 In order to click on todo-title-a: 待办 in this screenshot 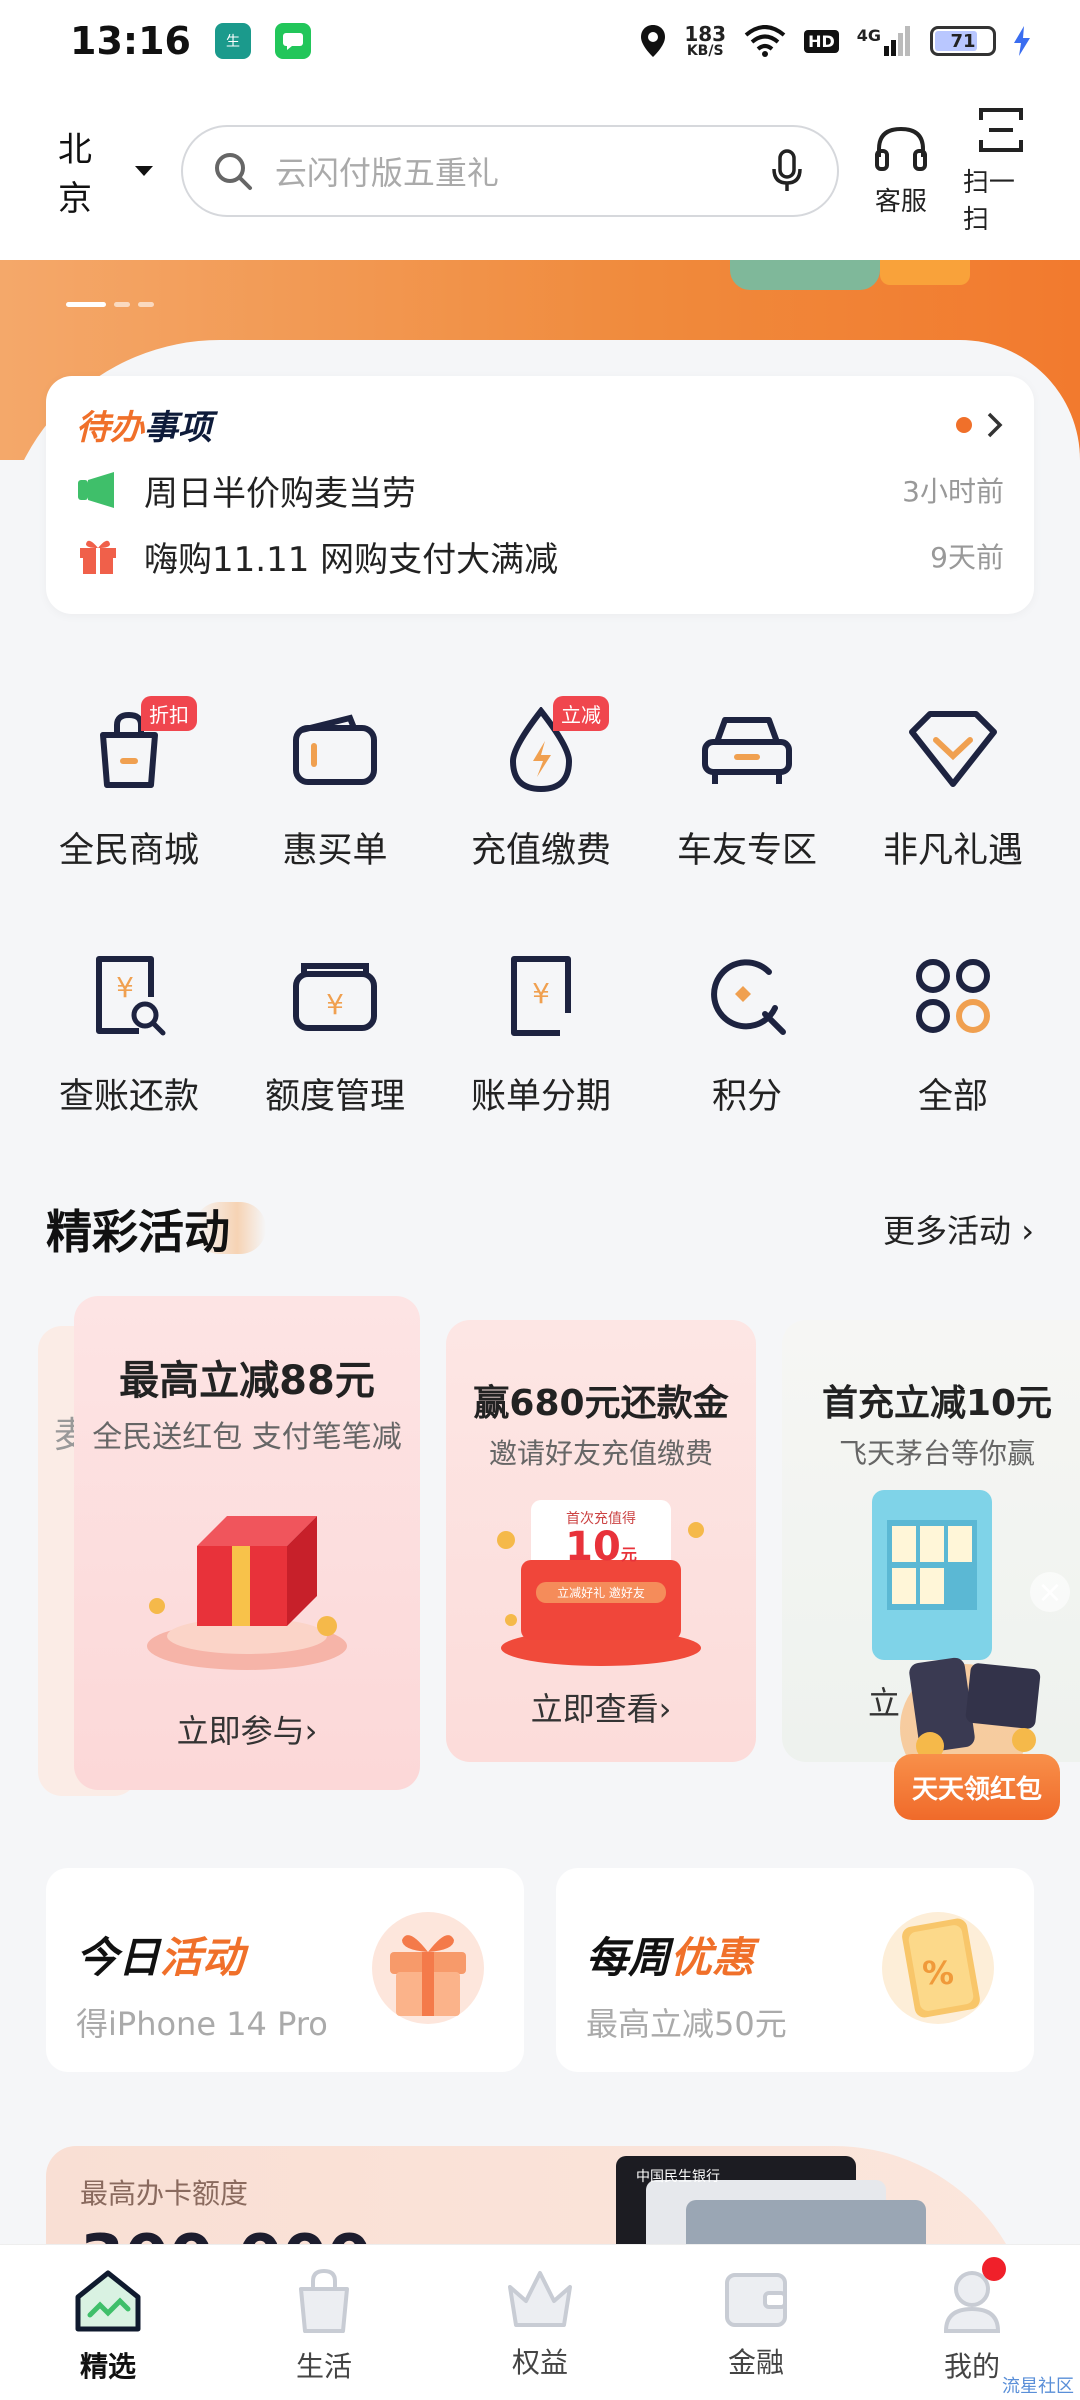, I will do `click(110, 428)`.